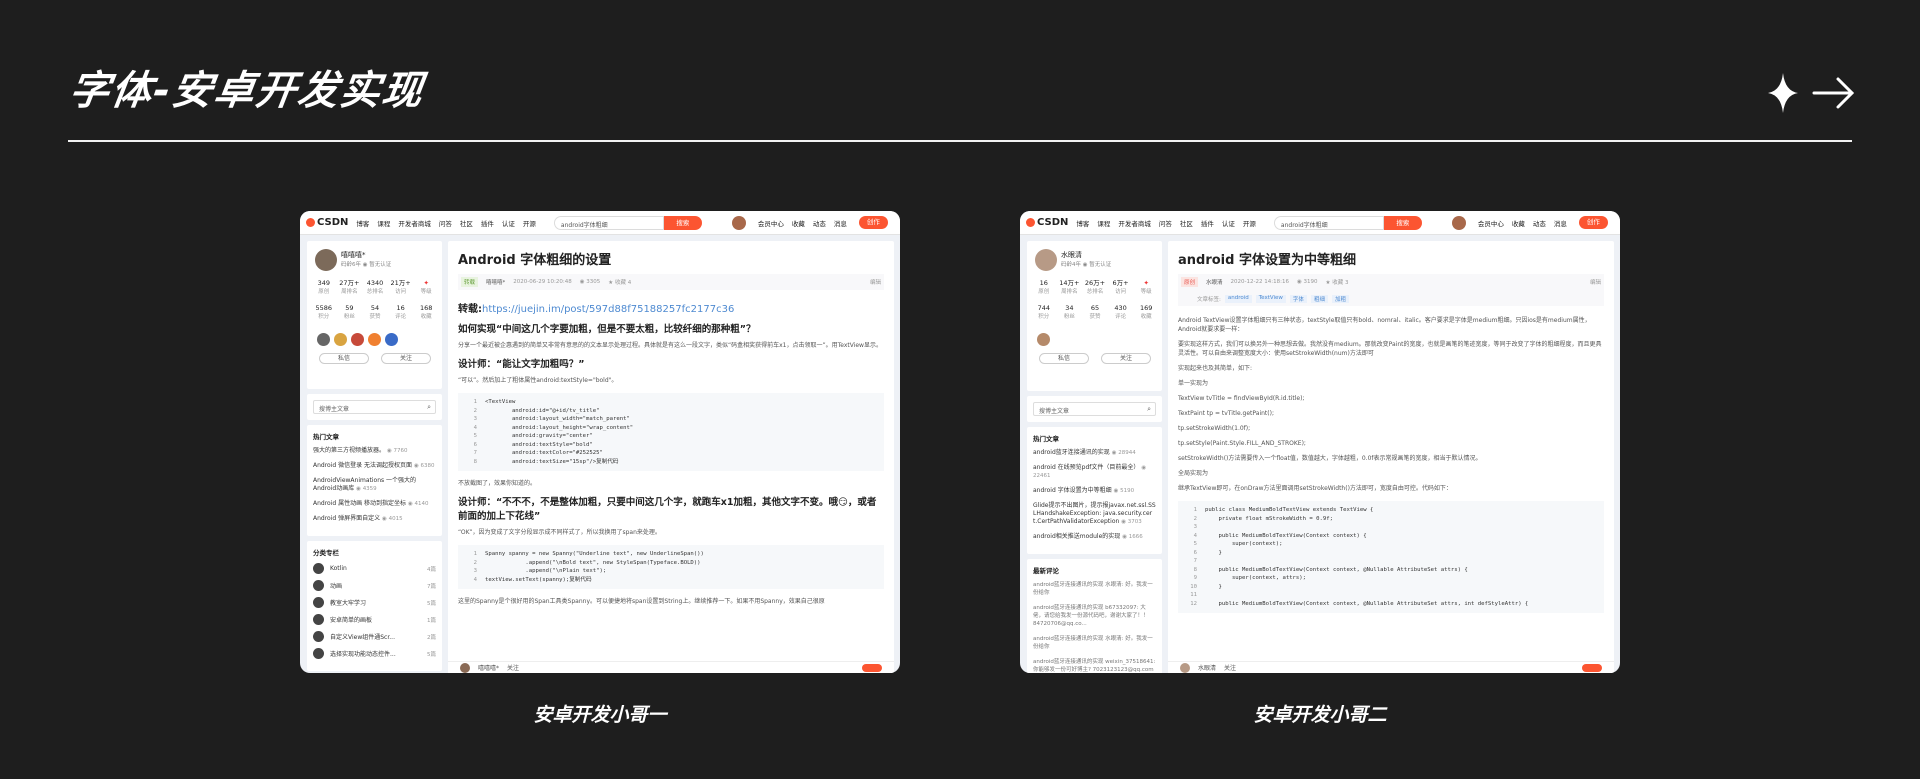  What do you see at coordinates (1095, 312) in the screenshot?
I see `stats-row-2: 744 积分 34 粉丝 65 获赞 430 评论 169 收藏` at bounding box center [1095, 312].